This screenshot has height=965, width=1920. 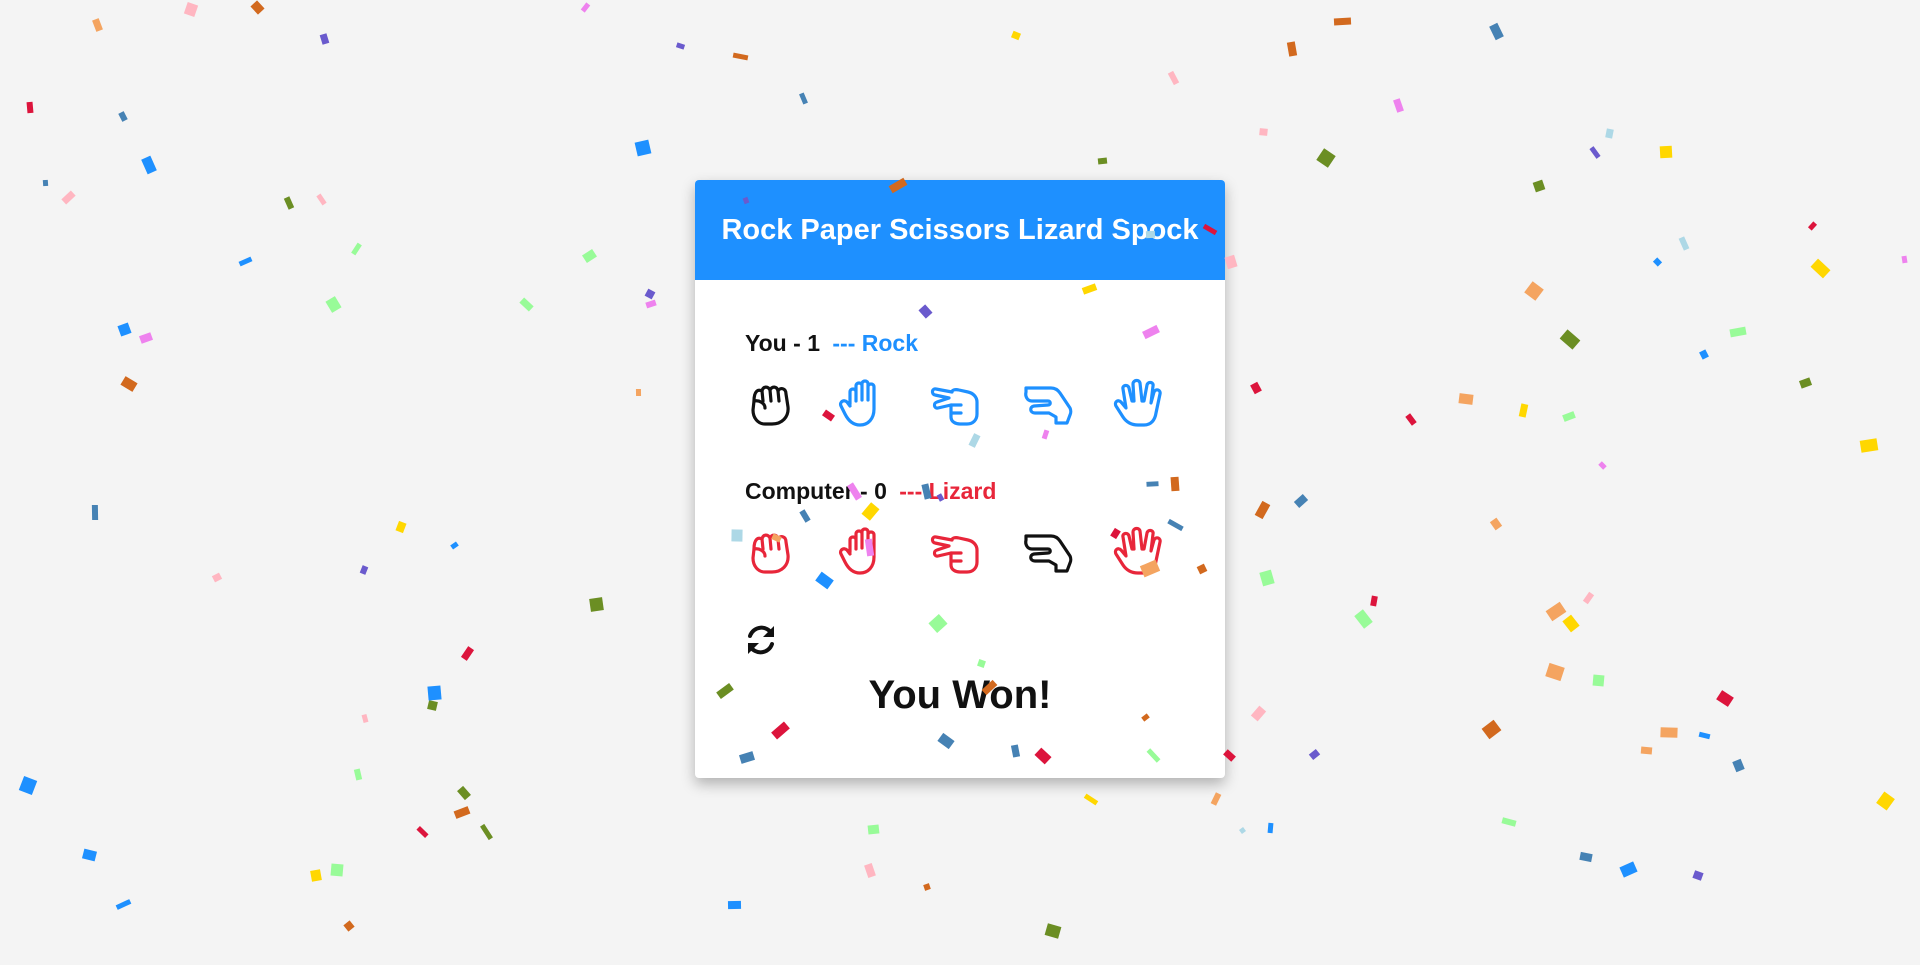 What do you see at coordinates (766, 343) in the screenshot?
I see `player-name: You` at bounding box center [766, 343].